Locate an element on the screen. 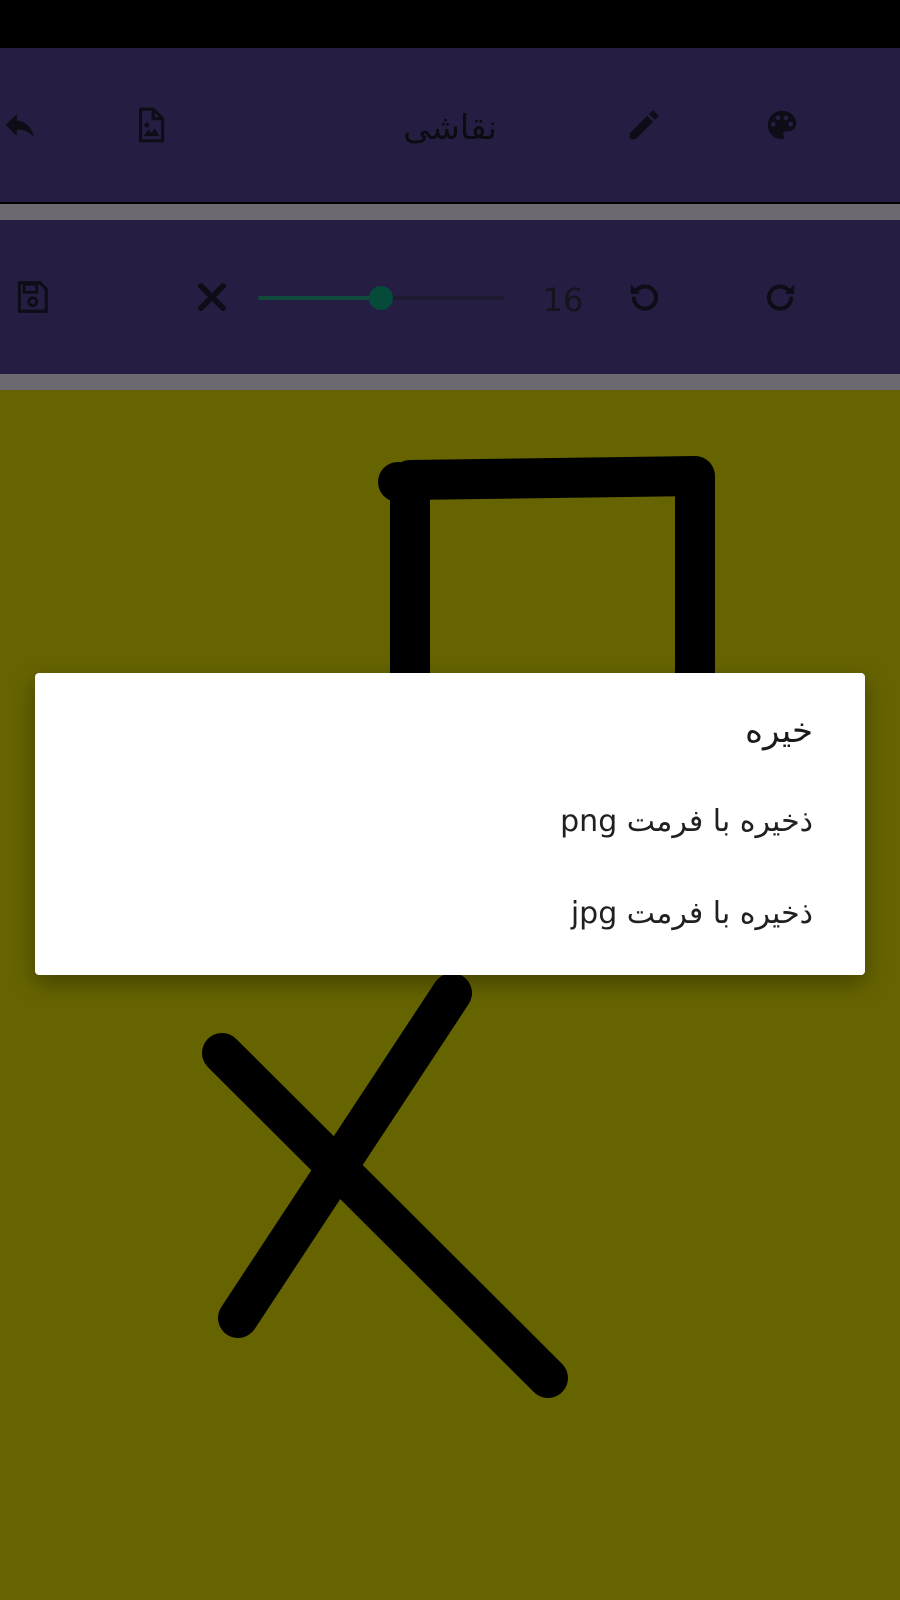 The width and height of the screenshot is (900, 1600). image-file-icon is located at coordinates (150, 125).